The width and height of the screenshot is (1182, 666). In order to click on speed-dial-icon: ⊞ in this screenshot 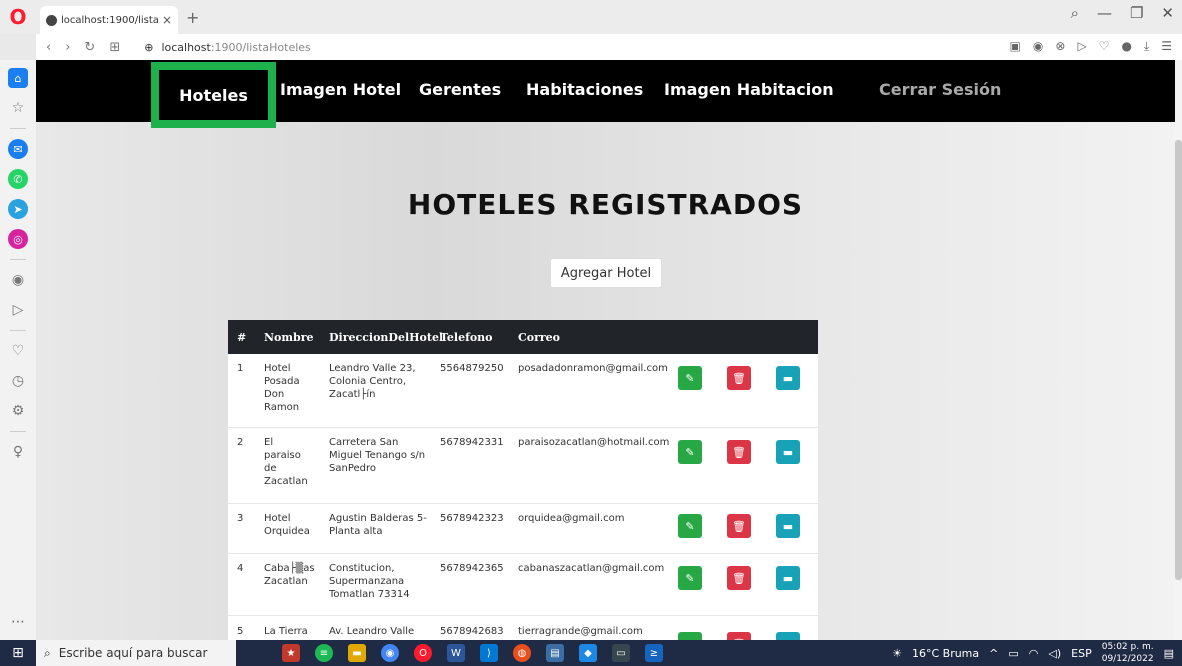, I will do `click(114, 47)`.